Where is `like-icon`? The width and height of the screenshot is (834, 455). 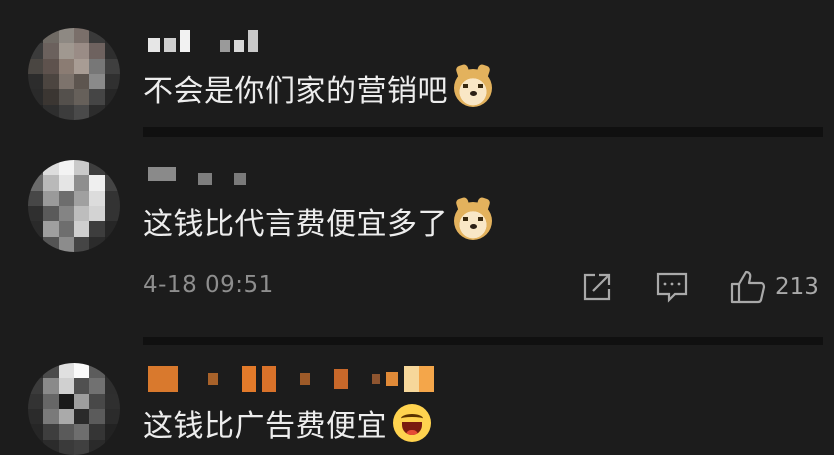
like-icon is located at coordinates (748, 287).